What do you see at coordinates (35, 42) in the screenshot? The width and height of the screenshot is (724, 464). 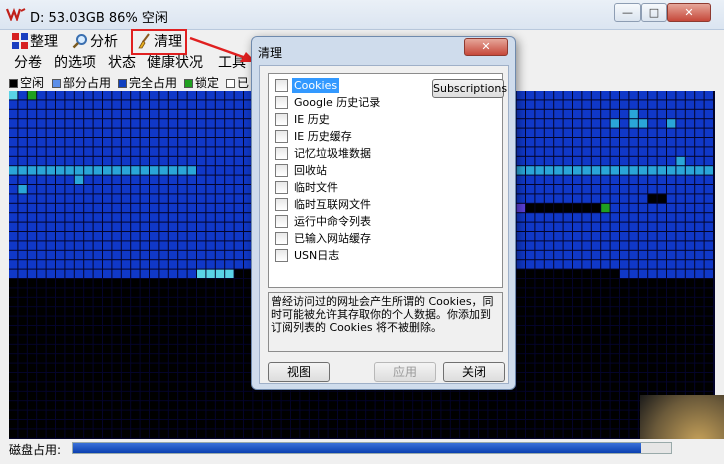 I see `defrag-button: 整理` at bounding box center [35, 42].